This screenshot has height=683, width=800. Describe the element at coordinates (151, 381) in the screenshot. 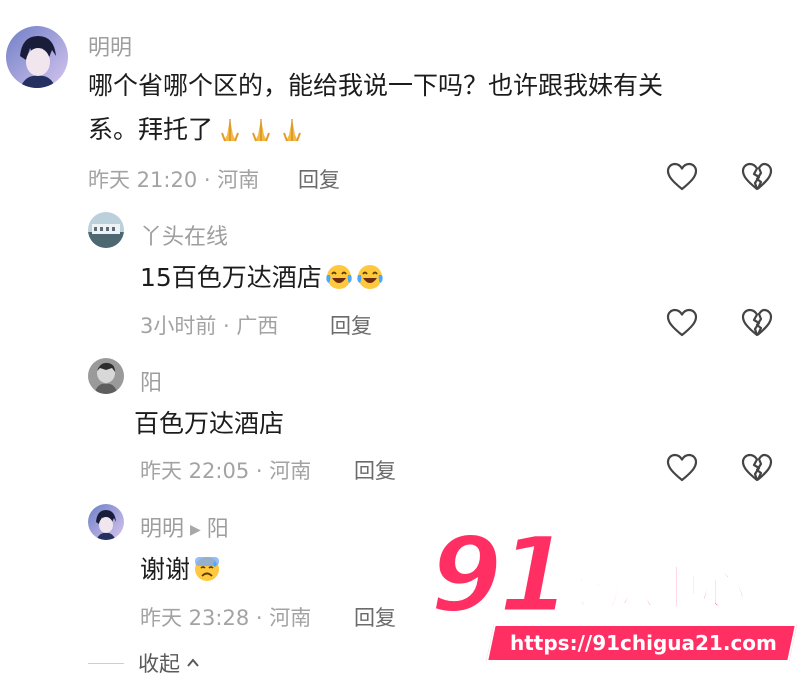

I see `comment-username: 阳` at that location.